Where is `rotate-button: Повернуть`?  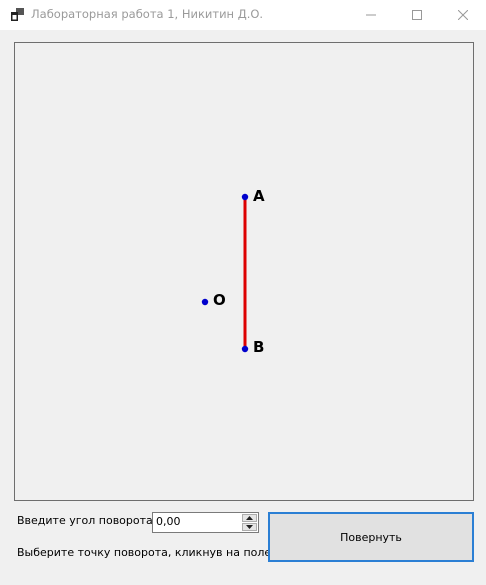 rotate-button: Повернуть is located at coordinates (371, 537).